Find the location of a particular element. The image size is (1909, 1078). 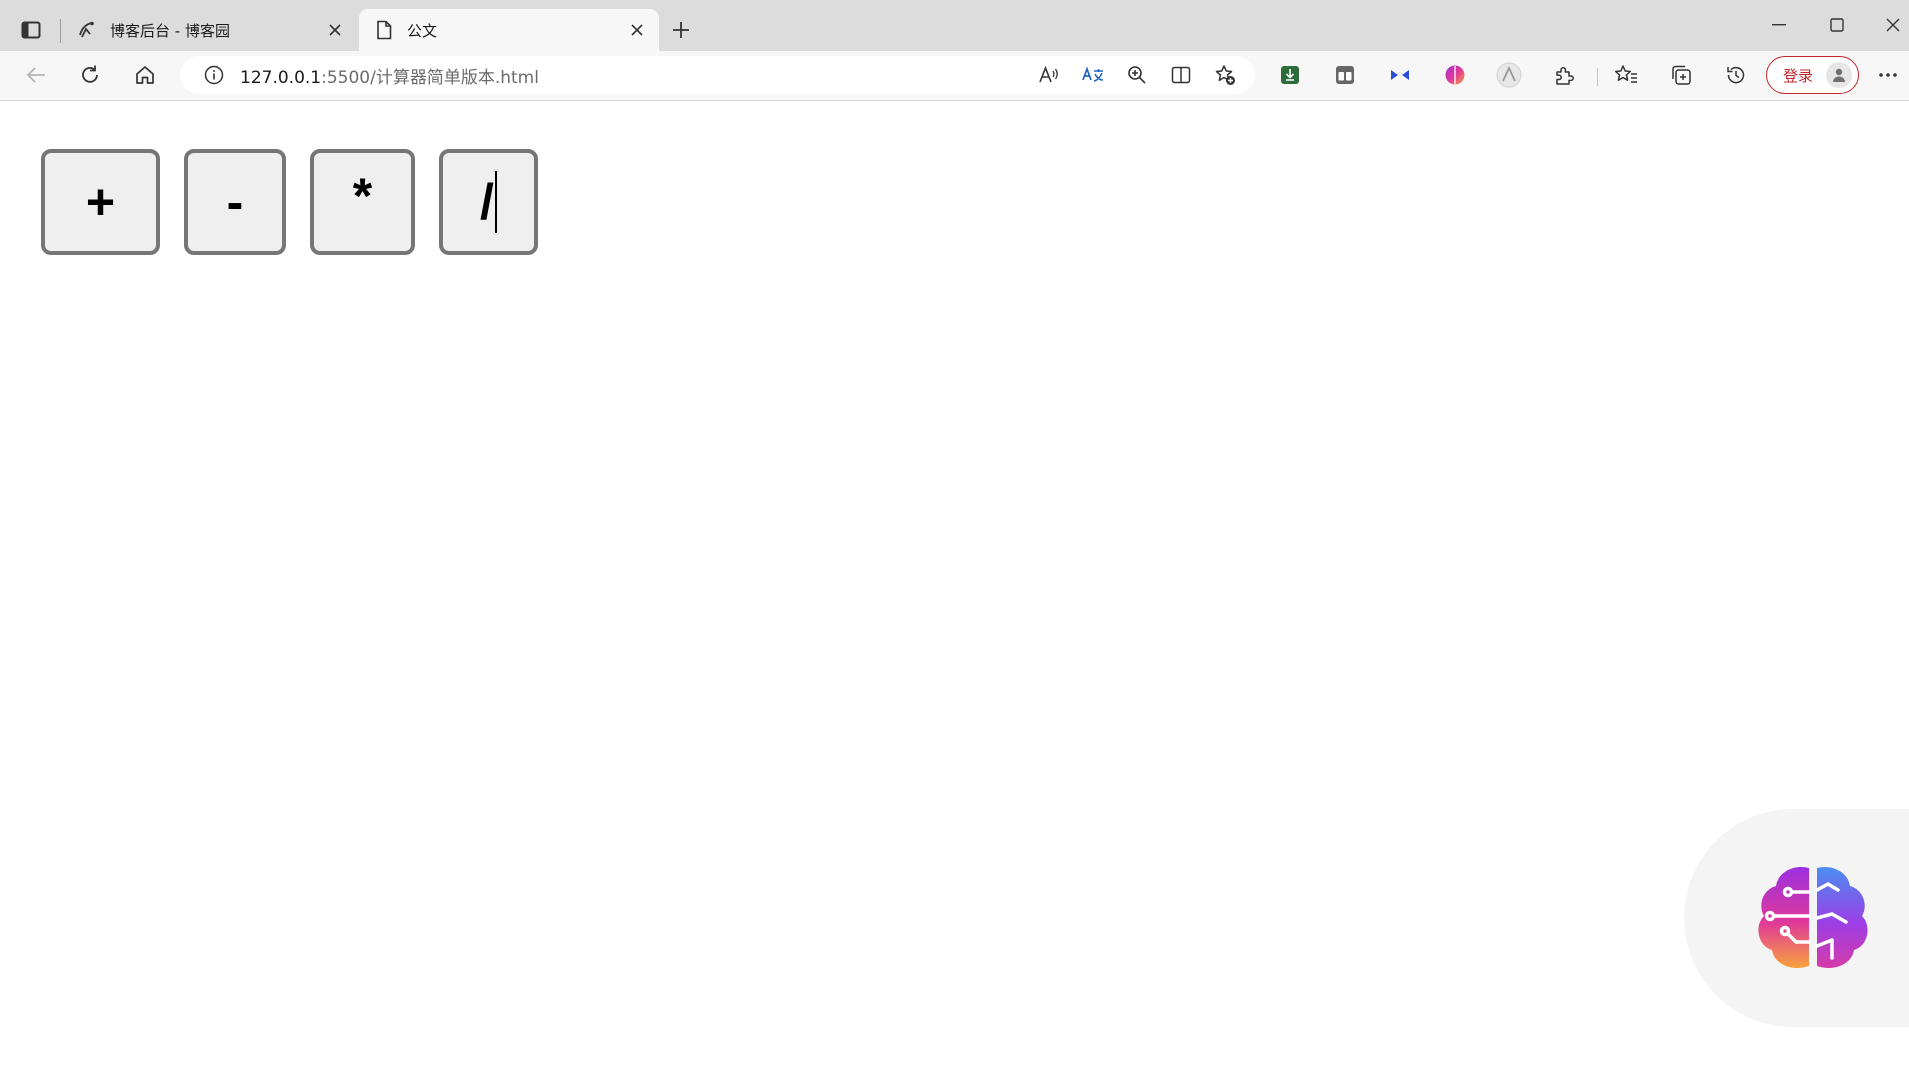

tab-blog-admin: 博客后台 - 博客园 is located at coordinates (209, 30).